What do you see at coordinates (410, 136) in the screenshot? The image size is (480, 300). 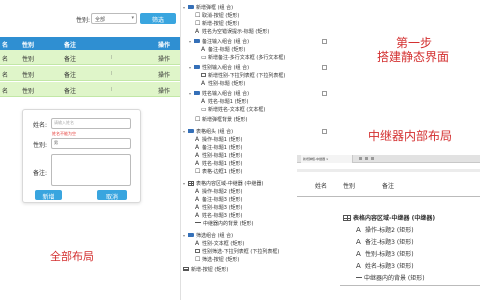 I see `repeater-layout-caption: 中继器内部布局` at bounding box center [410, 136].